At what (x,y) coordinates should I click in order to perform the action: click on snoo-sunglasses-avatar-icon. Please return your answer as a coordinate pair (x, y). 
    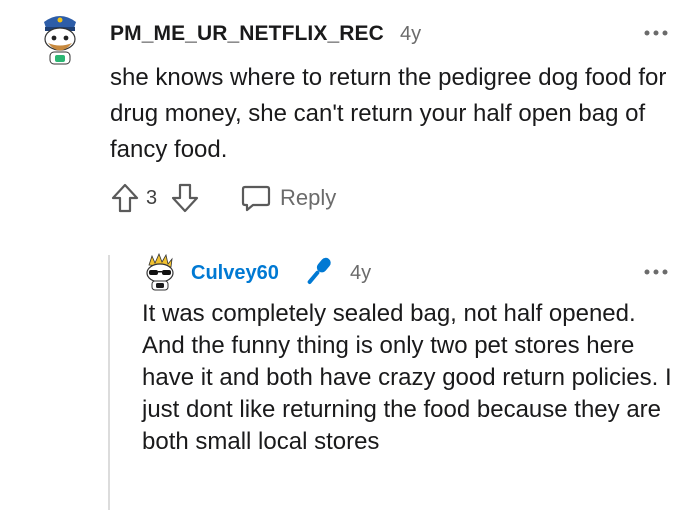
    Looking at the image, I should click on (160, 271).